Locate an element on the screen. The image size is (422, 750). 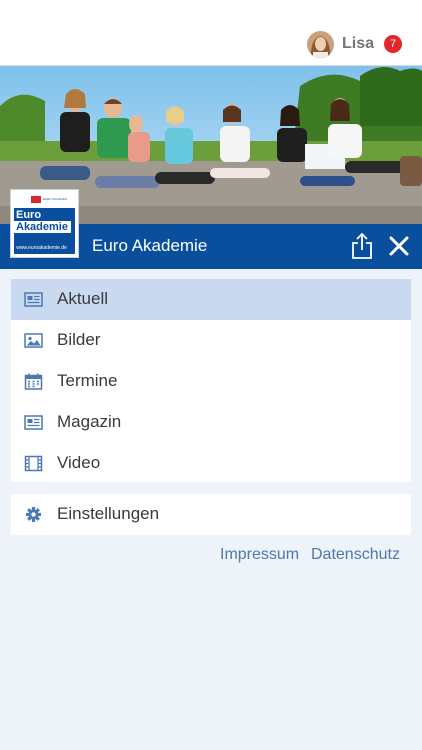
settings-label: Einstellungen is located at coordinates (108, 513).